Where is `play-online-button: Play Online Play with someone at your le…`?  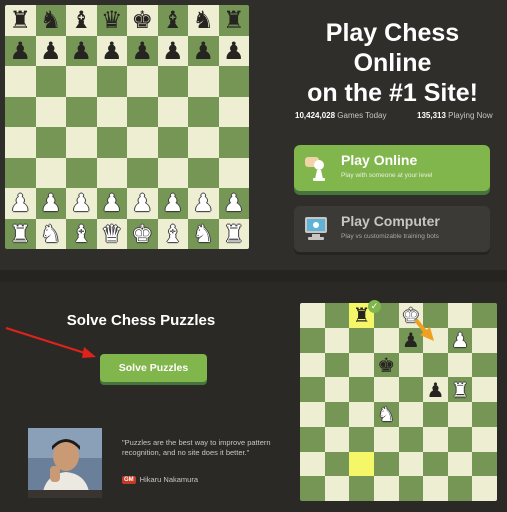 play-online-button: Play Online Play with someone at your le… is located at coordinates (392, 168).